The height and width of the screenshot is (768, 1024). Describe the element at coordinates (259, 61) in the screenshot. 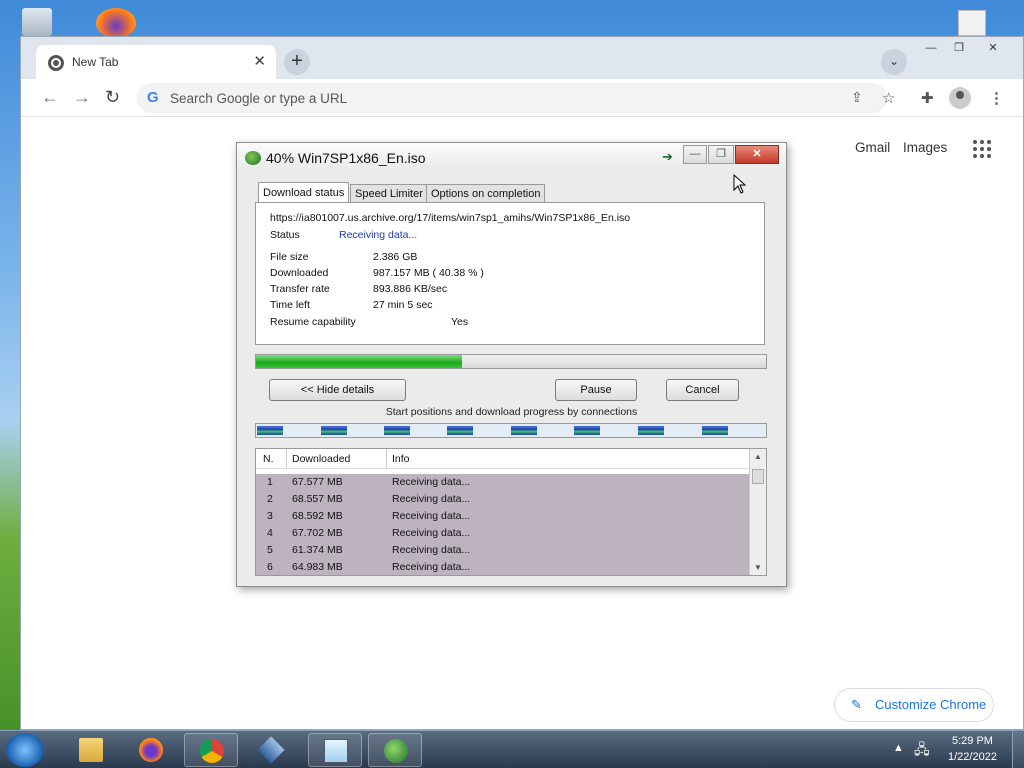

I see `tab-close-icon: ✕` at that location.